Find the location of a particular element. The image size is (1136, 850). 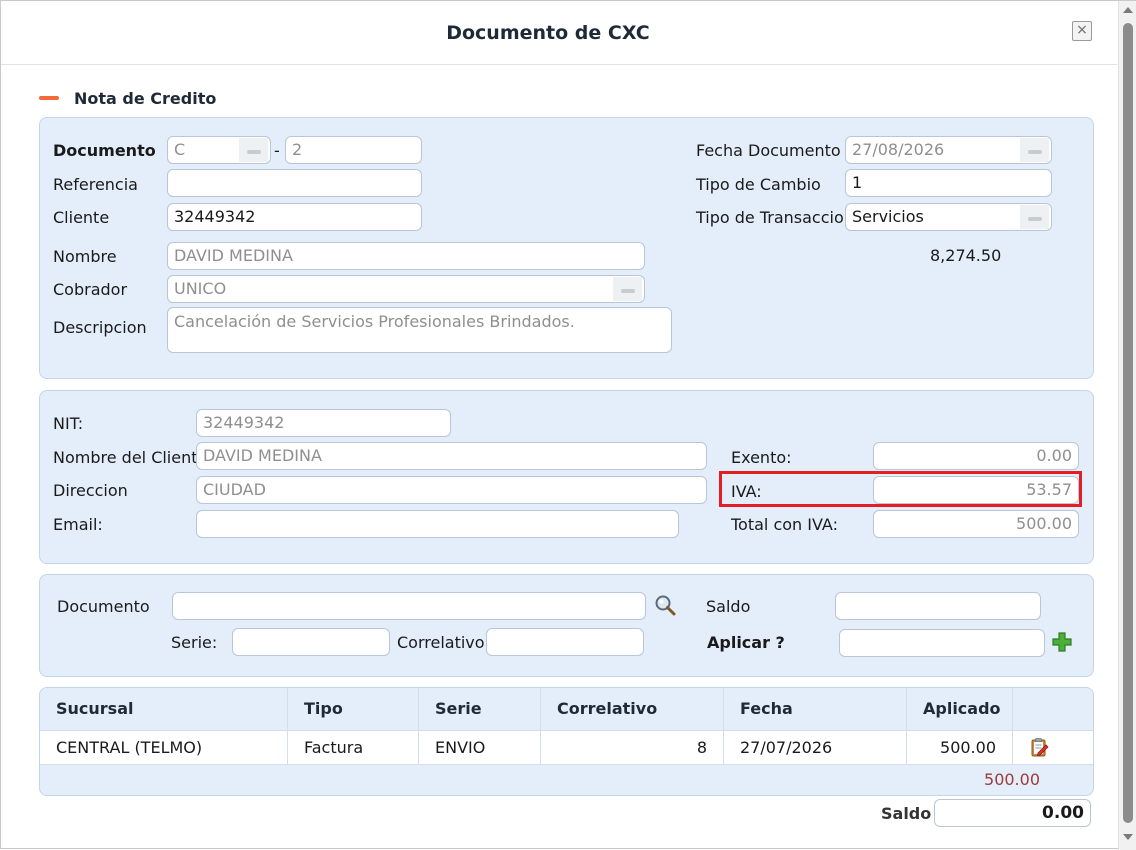

section-title: Nota de Credito is located at coordinates (145, 98).